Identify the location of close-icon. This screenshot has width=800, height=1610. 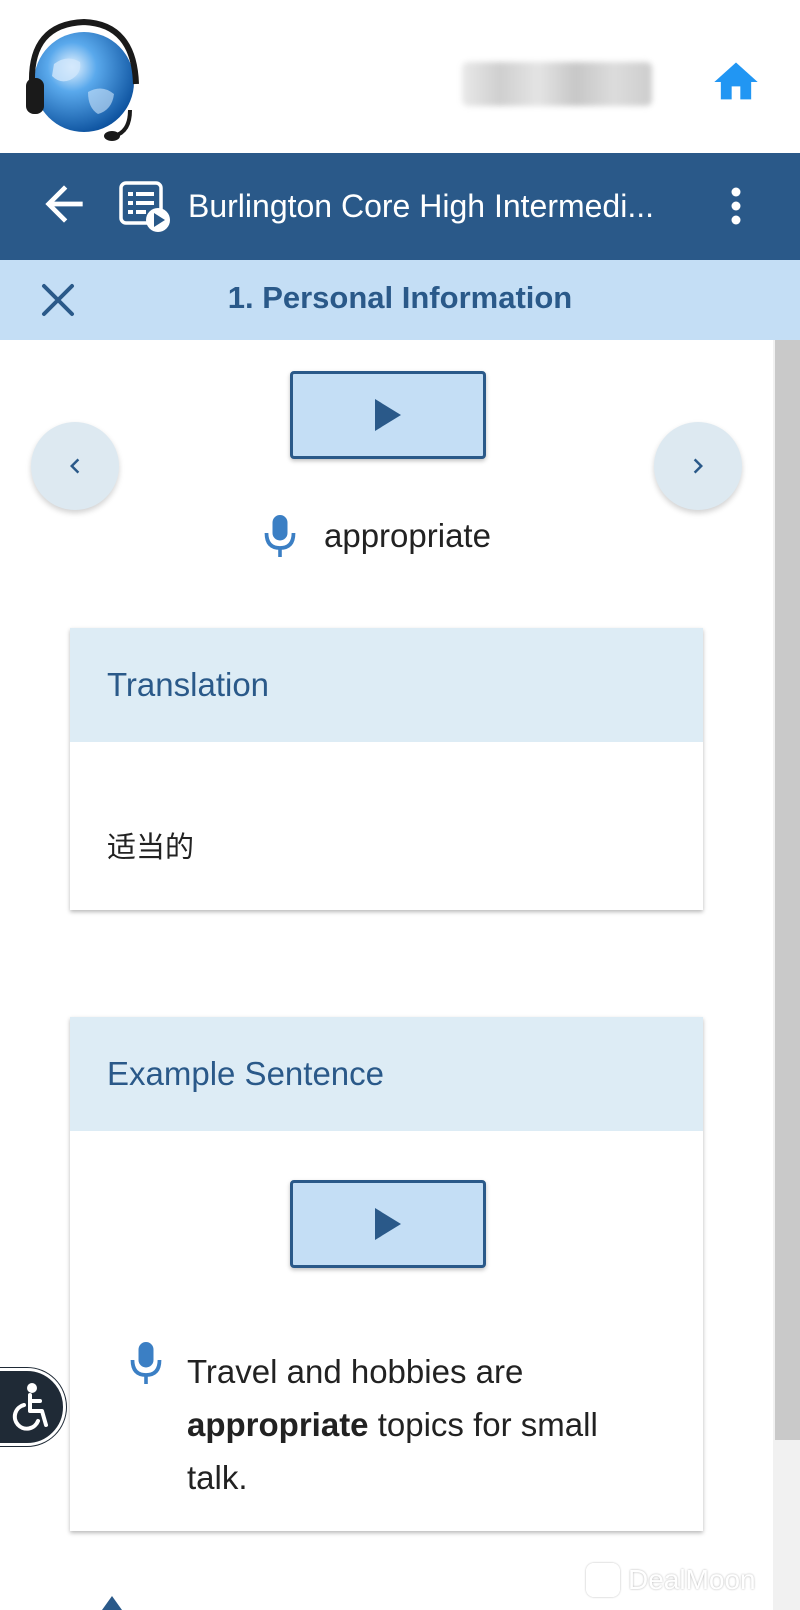
(58, 300).